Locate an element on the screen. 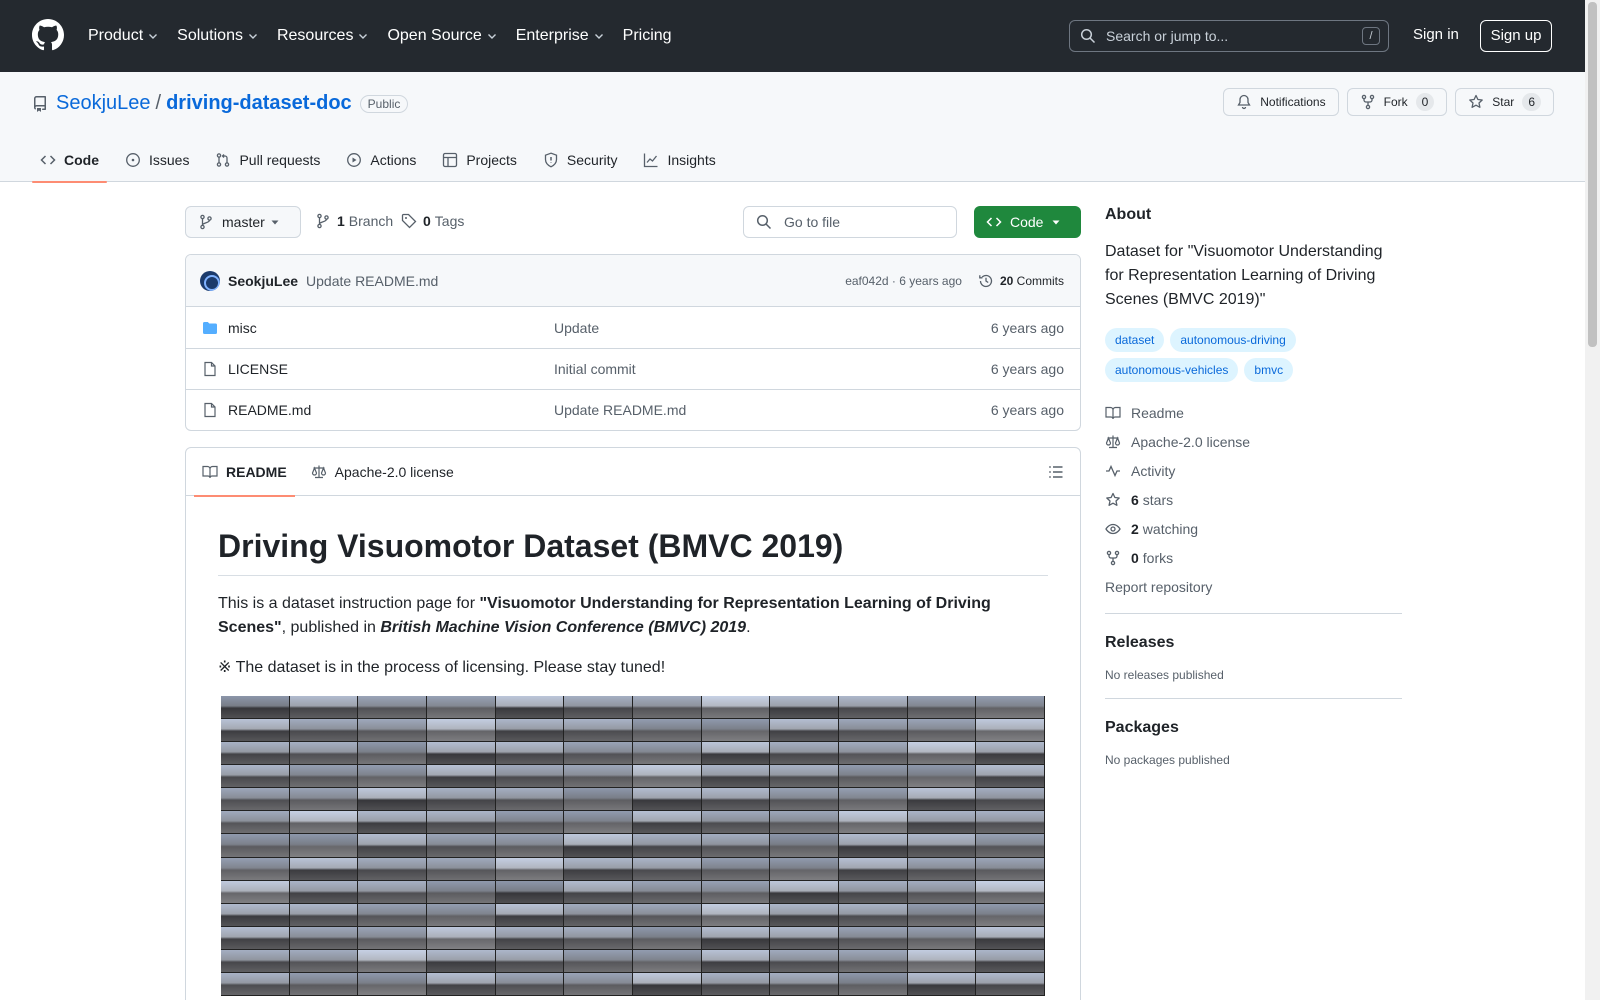 This screenshot has height=1000, width=1600. tab-license: Apache-2.0 license is located at coordinates (382, 472).